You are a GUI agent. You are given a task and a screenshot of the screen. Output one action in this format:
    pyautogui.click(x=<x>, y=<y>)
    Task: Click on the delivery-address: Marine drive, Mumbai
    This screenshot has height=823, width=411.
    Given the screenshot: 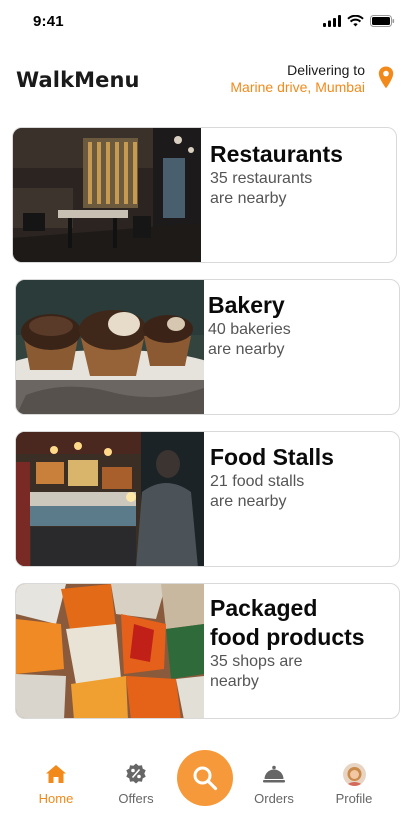 What is the action you would take?
    pyautogui.click(x=297, y=87)
    